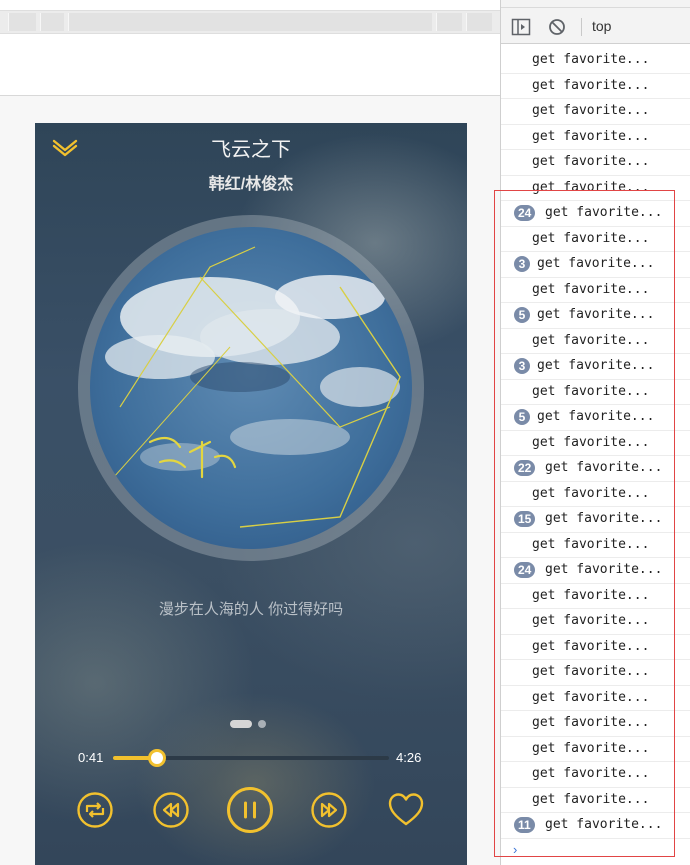 This screenshot has height=865, width=690. I want to click on loop-mode-button, so click(95, 810).